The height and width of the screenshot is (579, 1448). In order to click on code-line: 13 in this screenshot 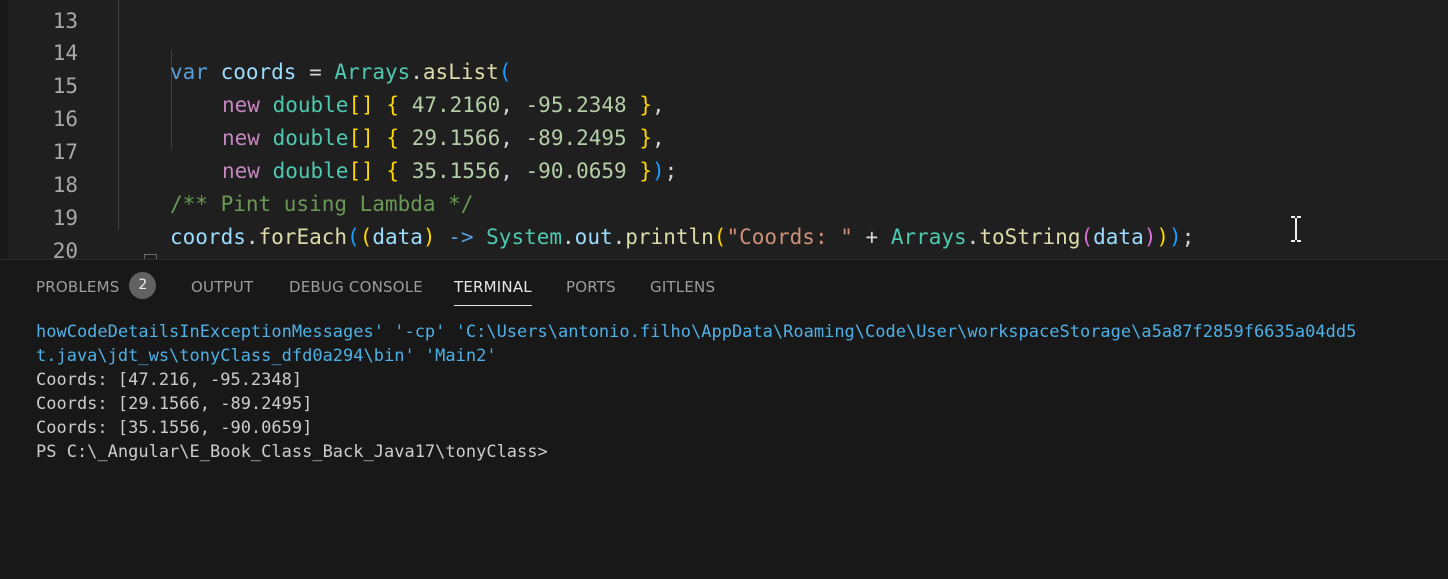, I will do `click(724, 16)`.